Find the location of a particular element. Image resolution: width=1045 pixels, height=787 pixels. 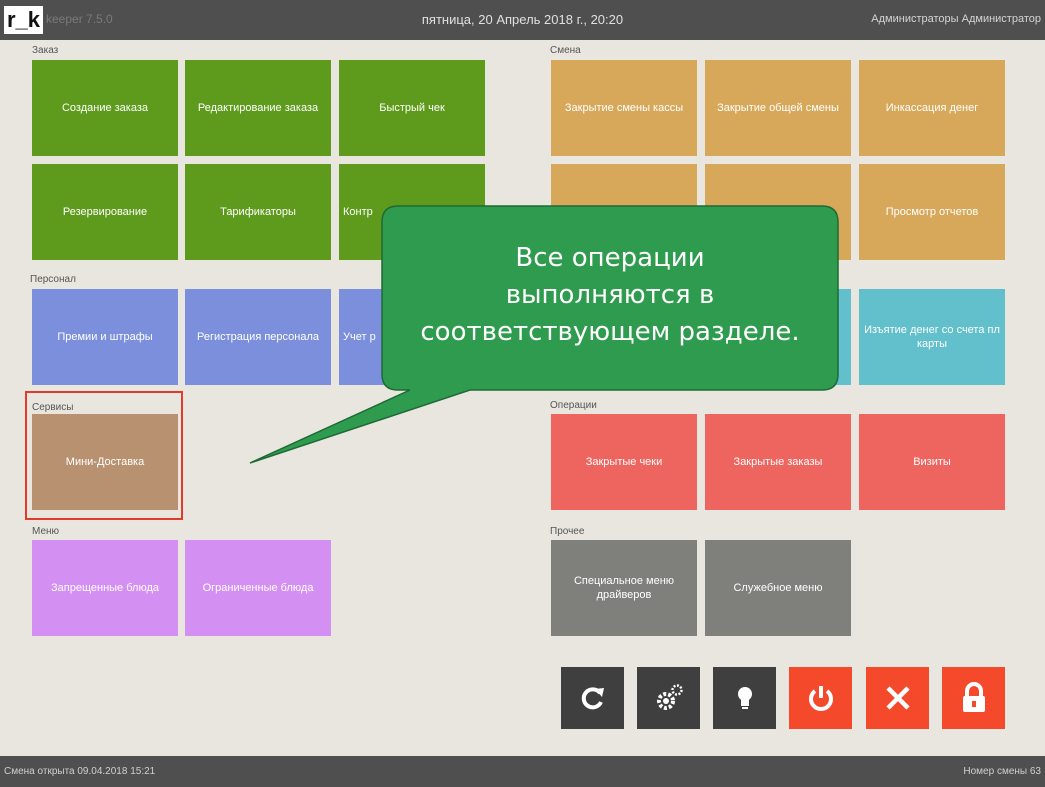

settings-button is located at coordinates (668, 698).